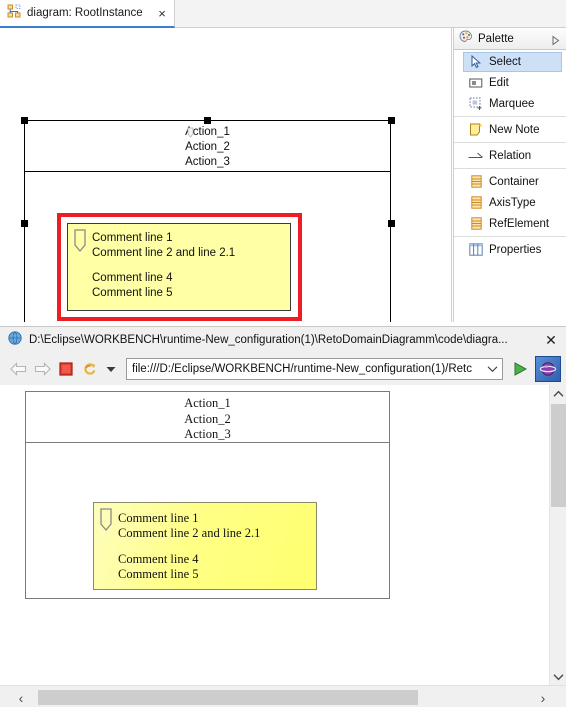 The image size is (566, 707). Describe the element at coordinates (556, 39) in the screenshot. I see `chevron-right-icon` at that location.